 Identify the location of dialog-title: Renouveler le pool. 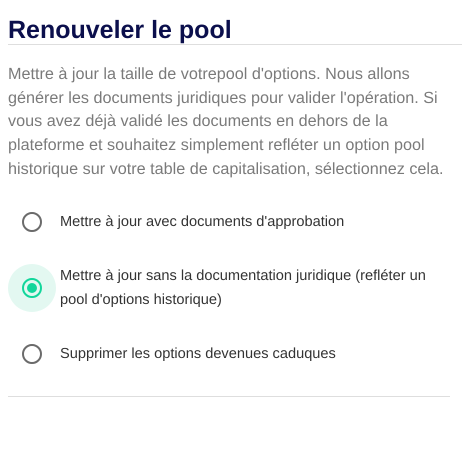
(120, 29).